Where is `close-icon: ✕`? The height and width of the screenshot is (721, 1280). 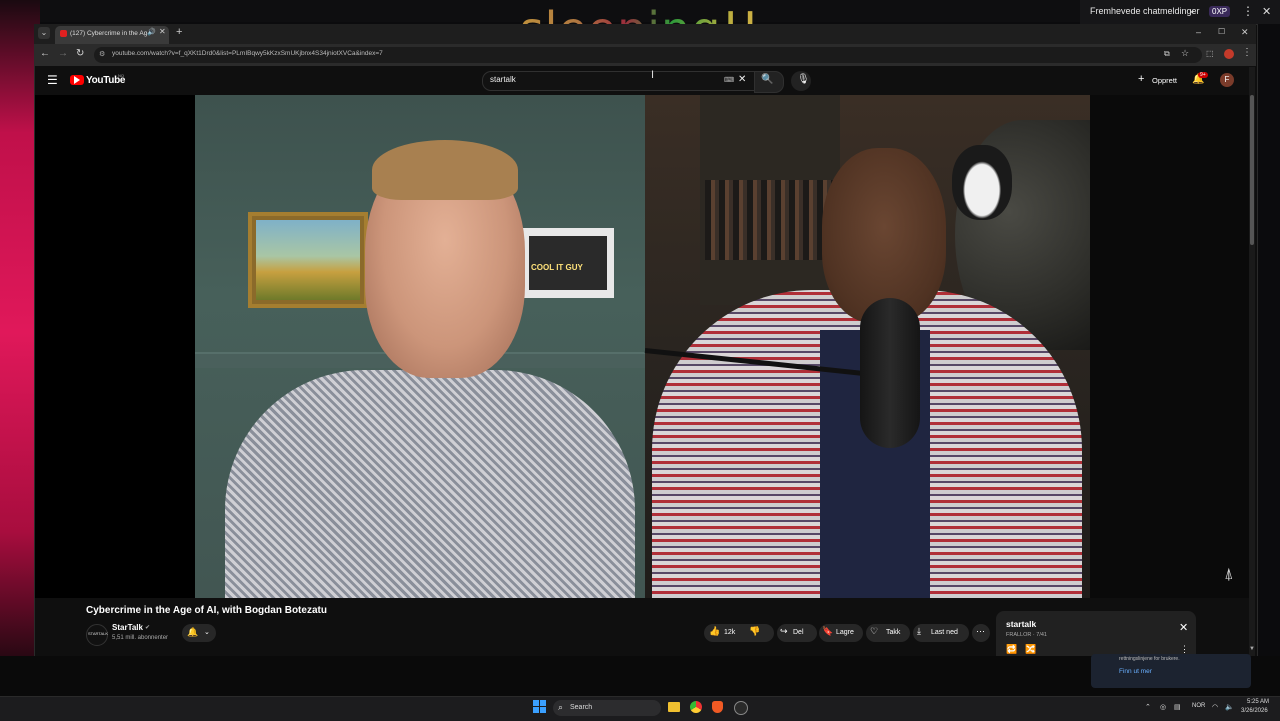
close-icon: ✕ is located at coordinates (1266, 11).